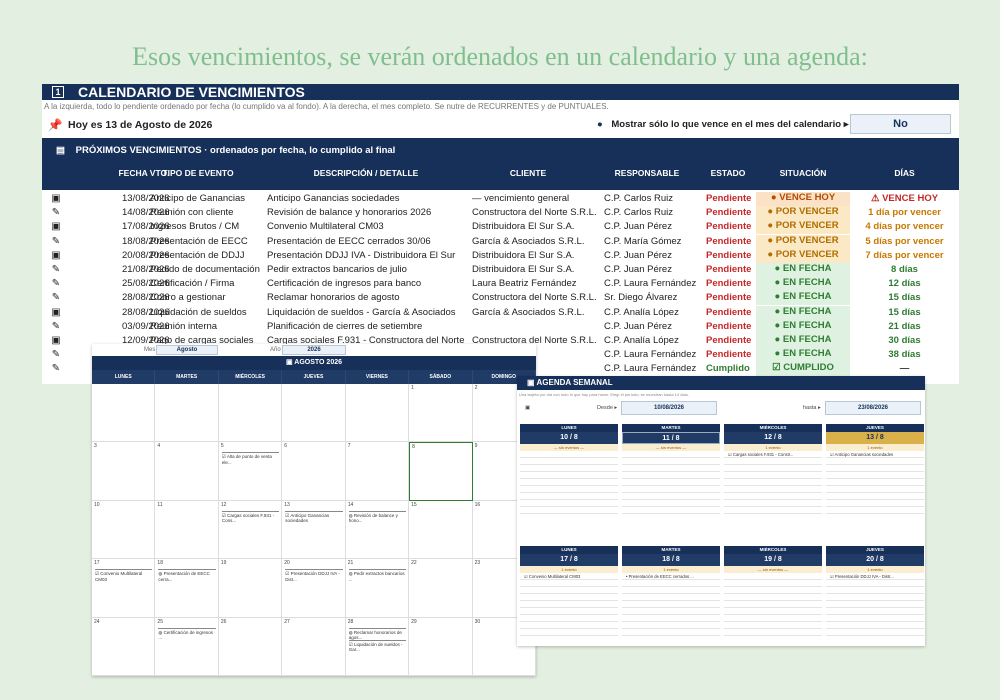 The height and width of the screenshot is (700, 1000). Describe the element at coordinates (187, 646) in the screenshot. I see `calendar-day-cell: 25` at that location.